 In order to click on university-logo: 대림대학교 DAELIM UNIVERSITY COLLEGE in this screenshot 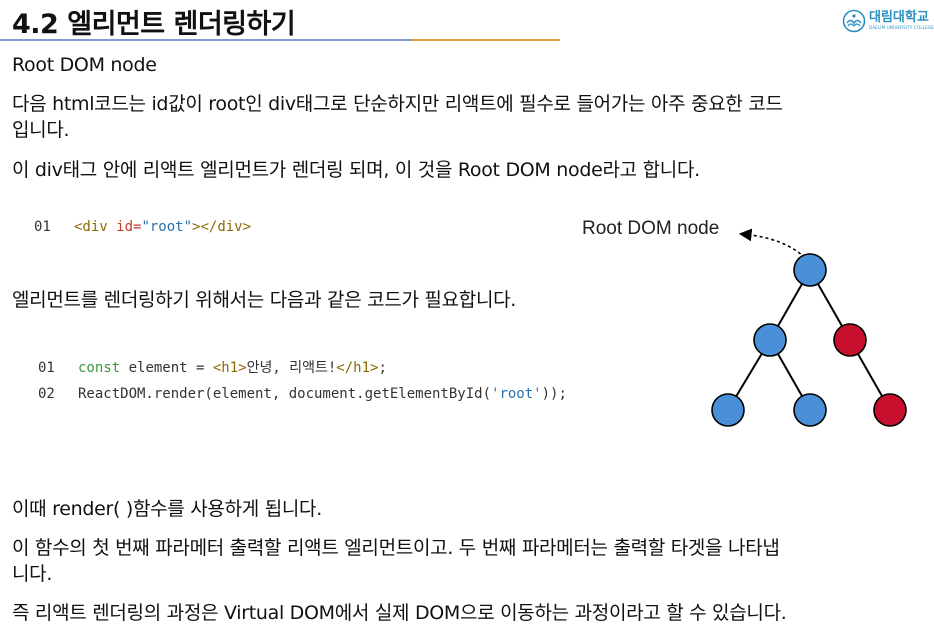, I will do `click(888, 21)`.